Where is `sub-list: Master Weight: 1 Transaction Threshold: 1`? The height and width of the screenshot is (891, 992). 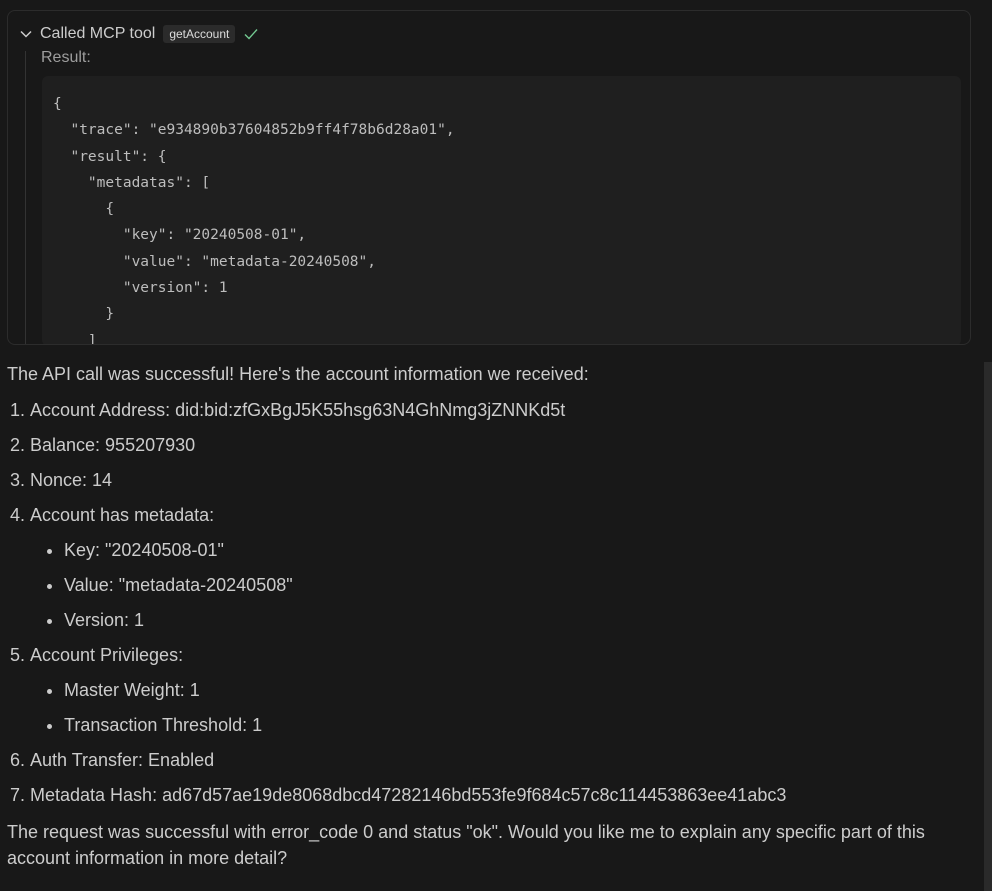
sub-list: Master Weight: 1 Transaction Threshold: 1 is located at coordinates (498, 708).